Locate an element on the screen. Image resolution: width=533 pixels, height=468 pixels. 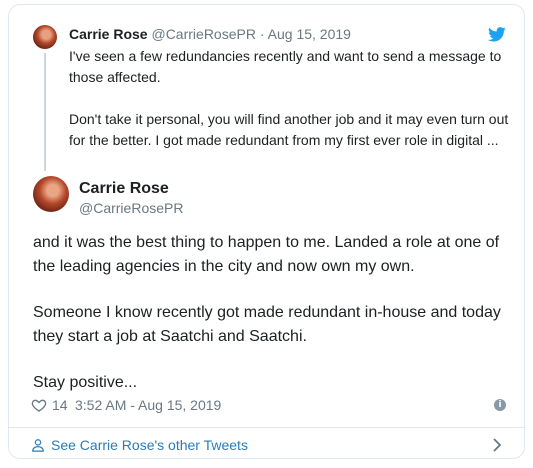
heart-icon is located at coordinates (39, 405).